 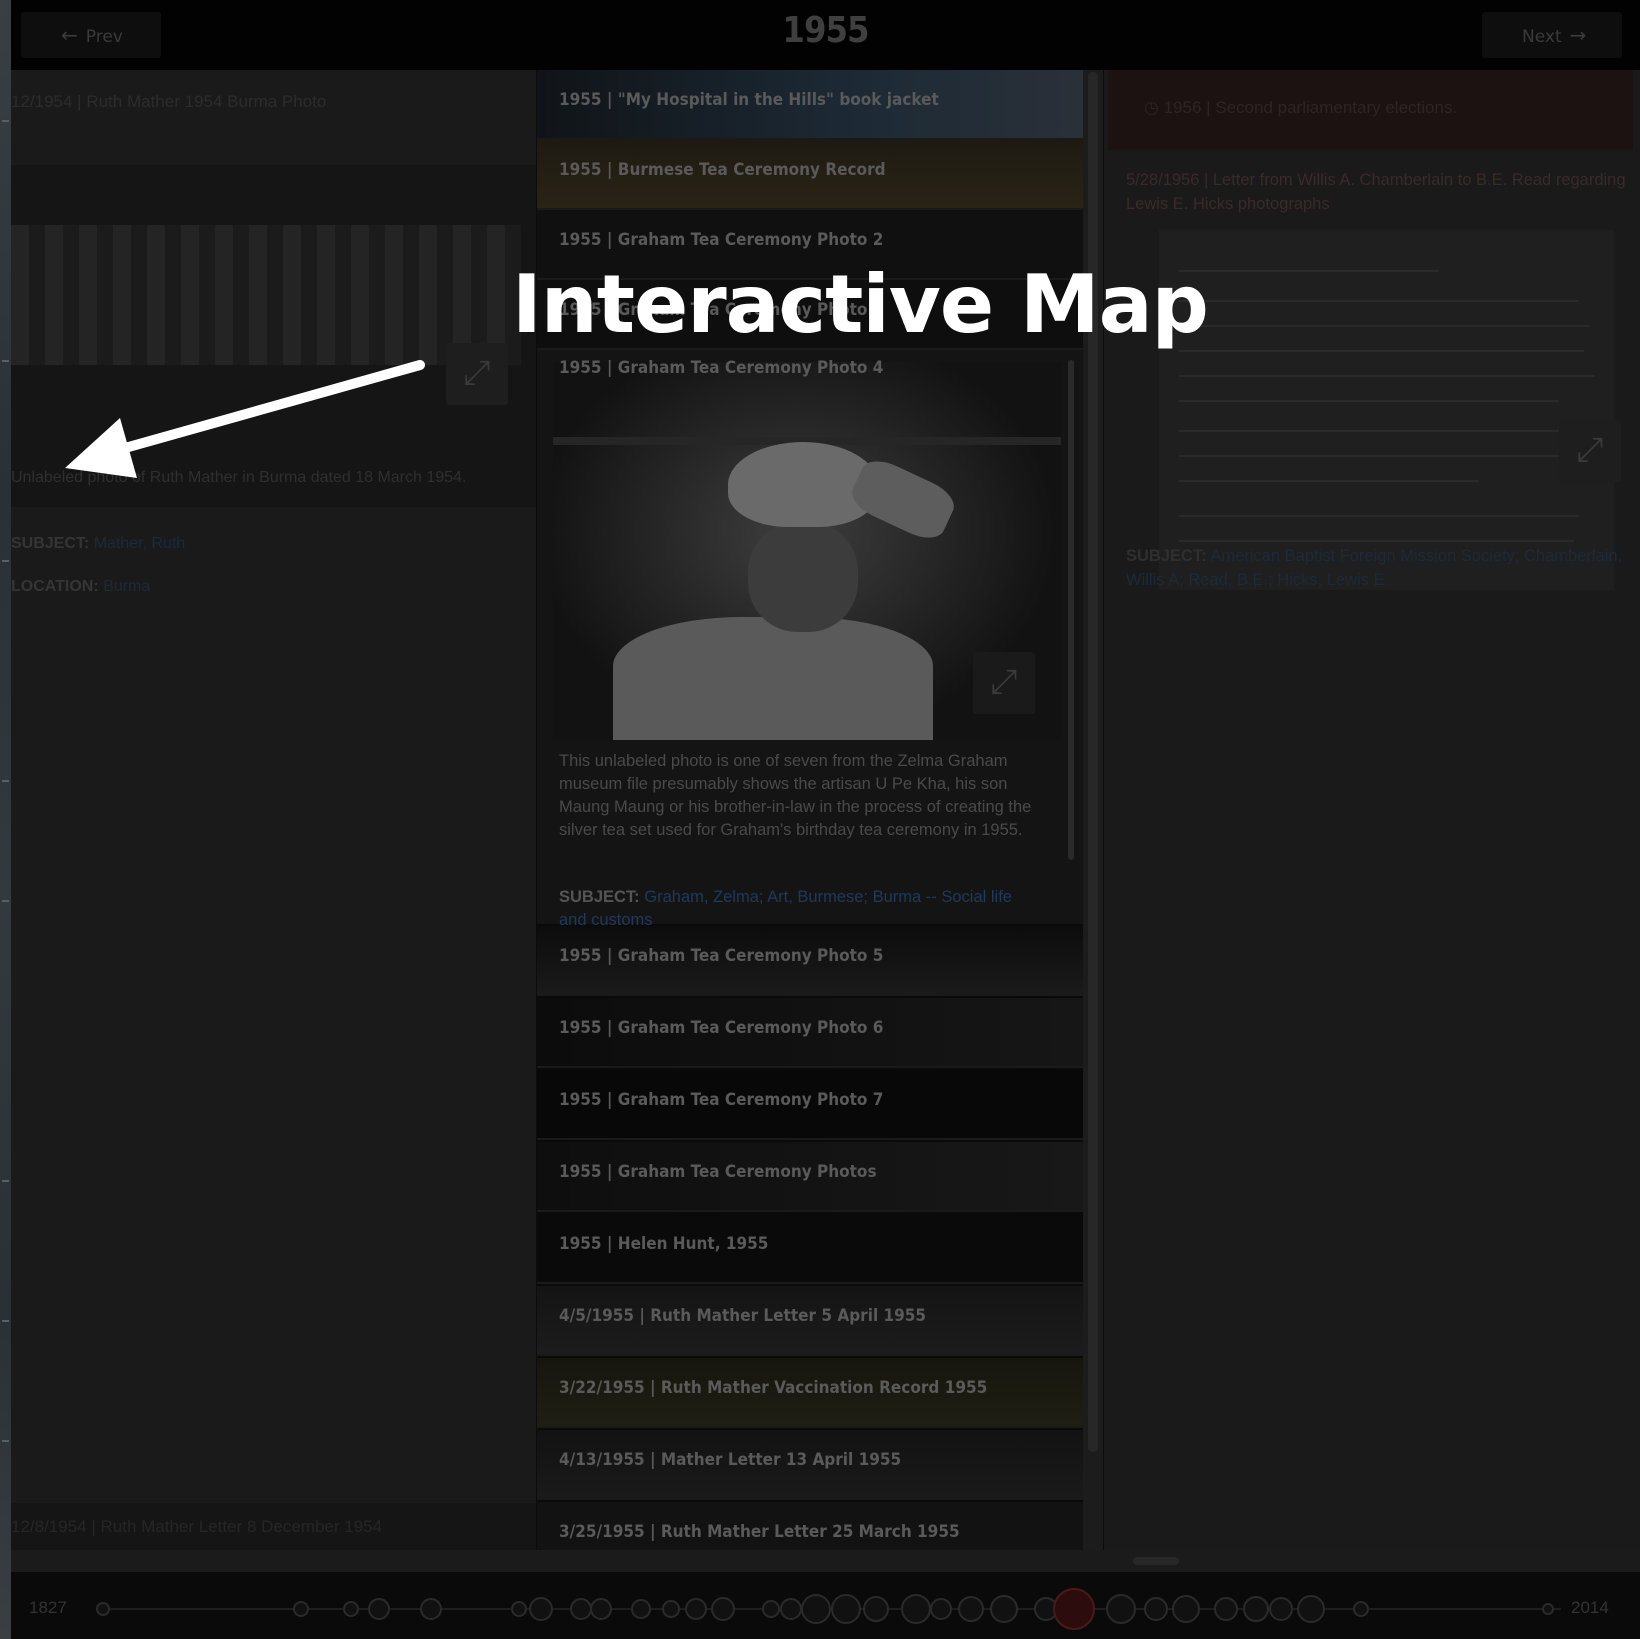 I want to click on timeline-resize-handle, so click(x=1156, y=1561).